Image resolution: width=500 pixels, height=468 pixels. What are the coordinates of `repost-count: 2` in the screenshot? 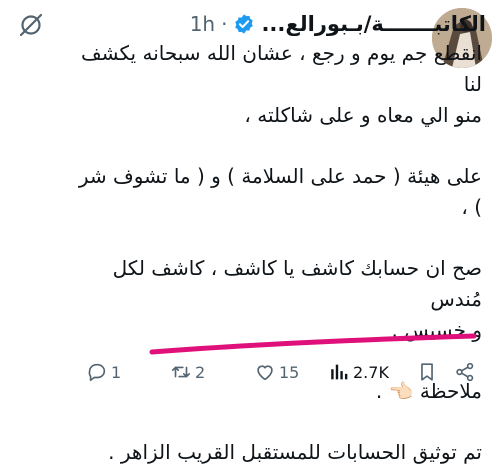 It's located at (200, 372).